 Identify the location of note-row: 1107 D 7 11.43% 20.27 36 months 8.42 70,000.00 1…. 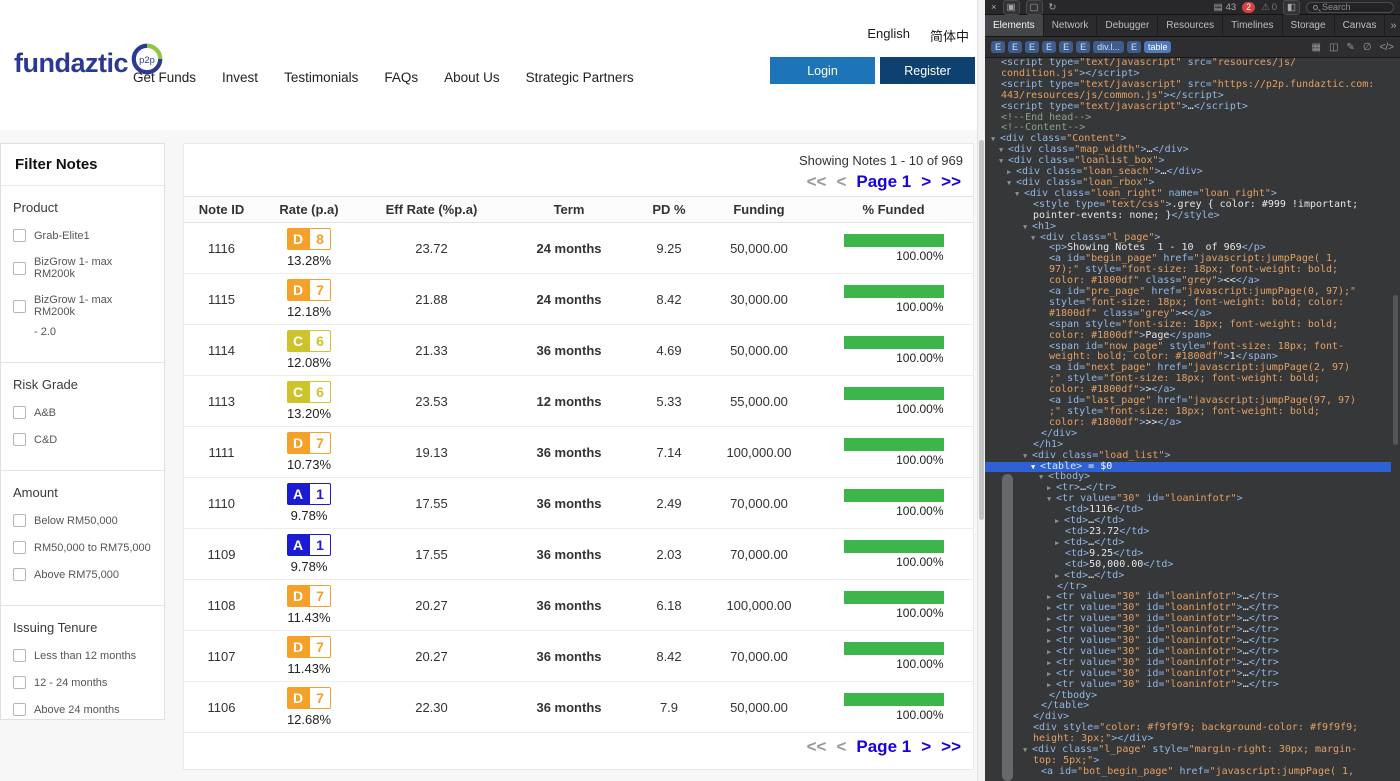
(578, 656).